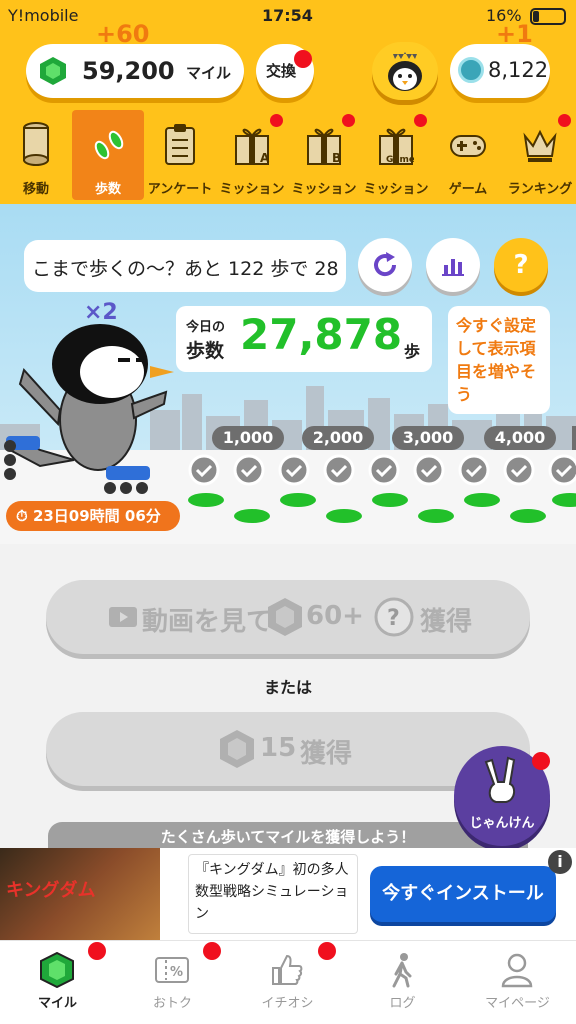 The image size is (576, 1024). Describe the element at coordinates (180, 189) in the screenshot. I see `tab-label: アンケート` at that location.